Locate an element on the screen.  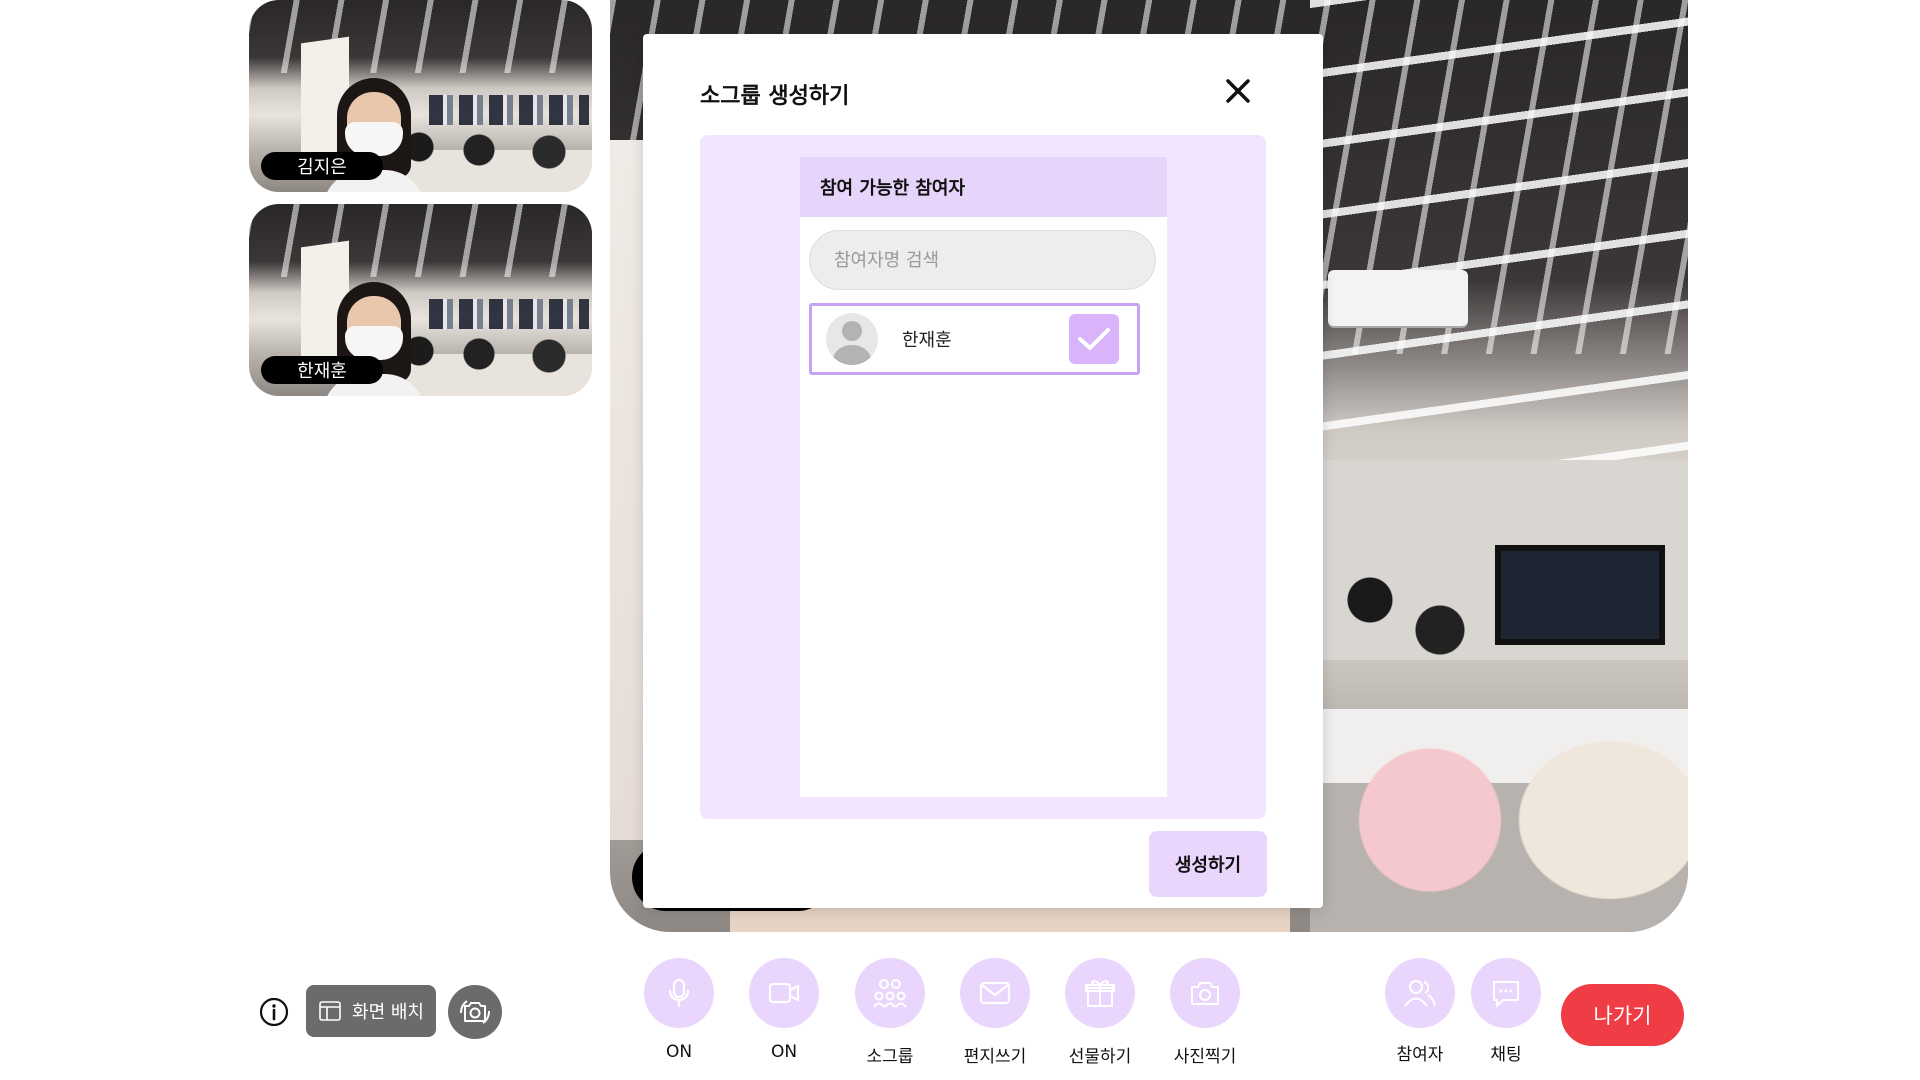
avatar is located at coordinates (852, 339).